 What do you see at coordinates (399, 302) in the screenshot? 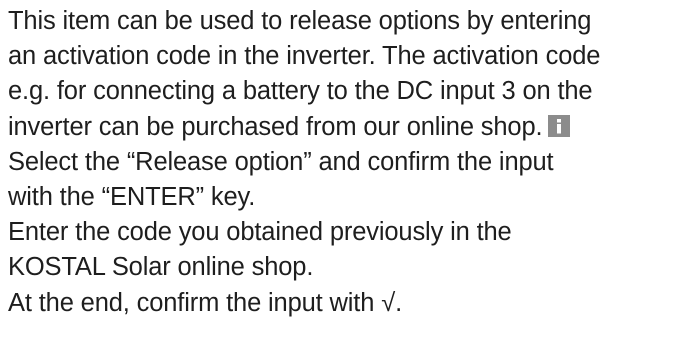
I see `step-end-punctuation: .` at bounding box center [399, 302].